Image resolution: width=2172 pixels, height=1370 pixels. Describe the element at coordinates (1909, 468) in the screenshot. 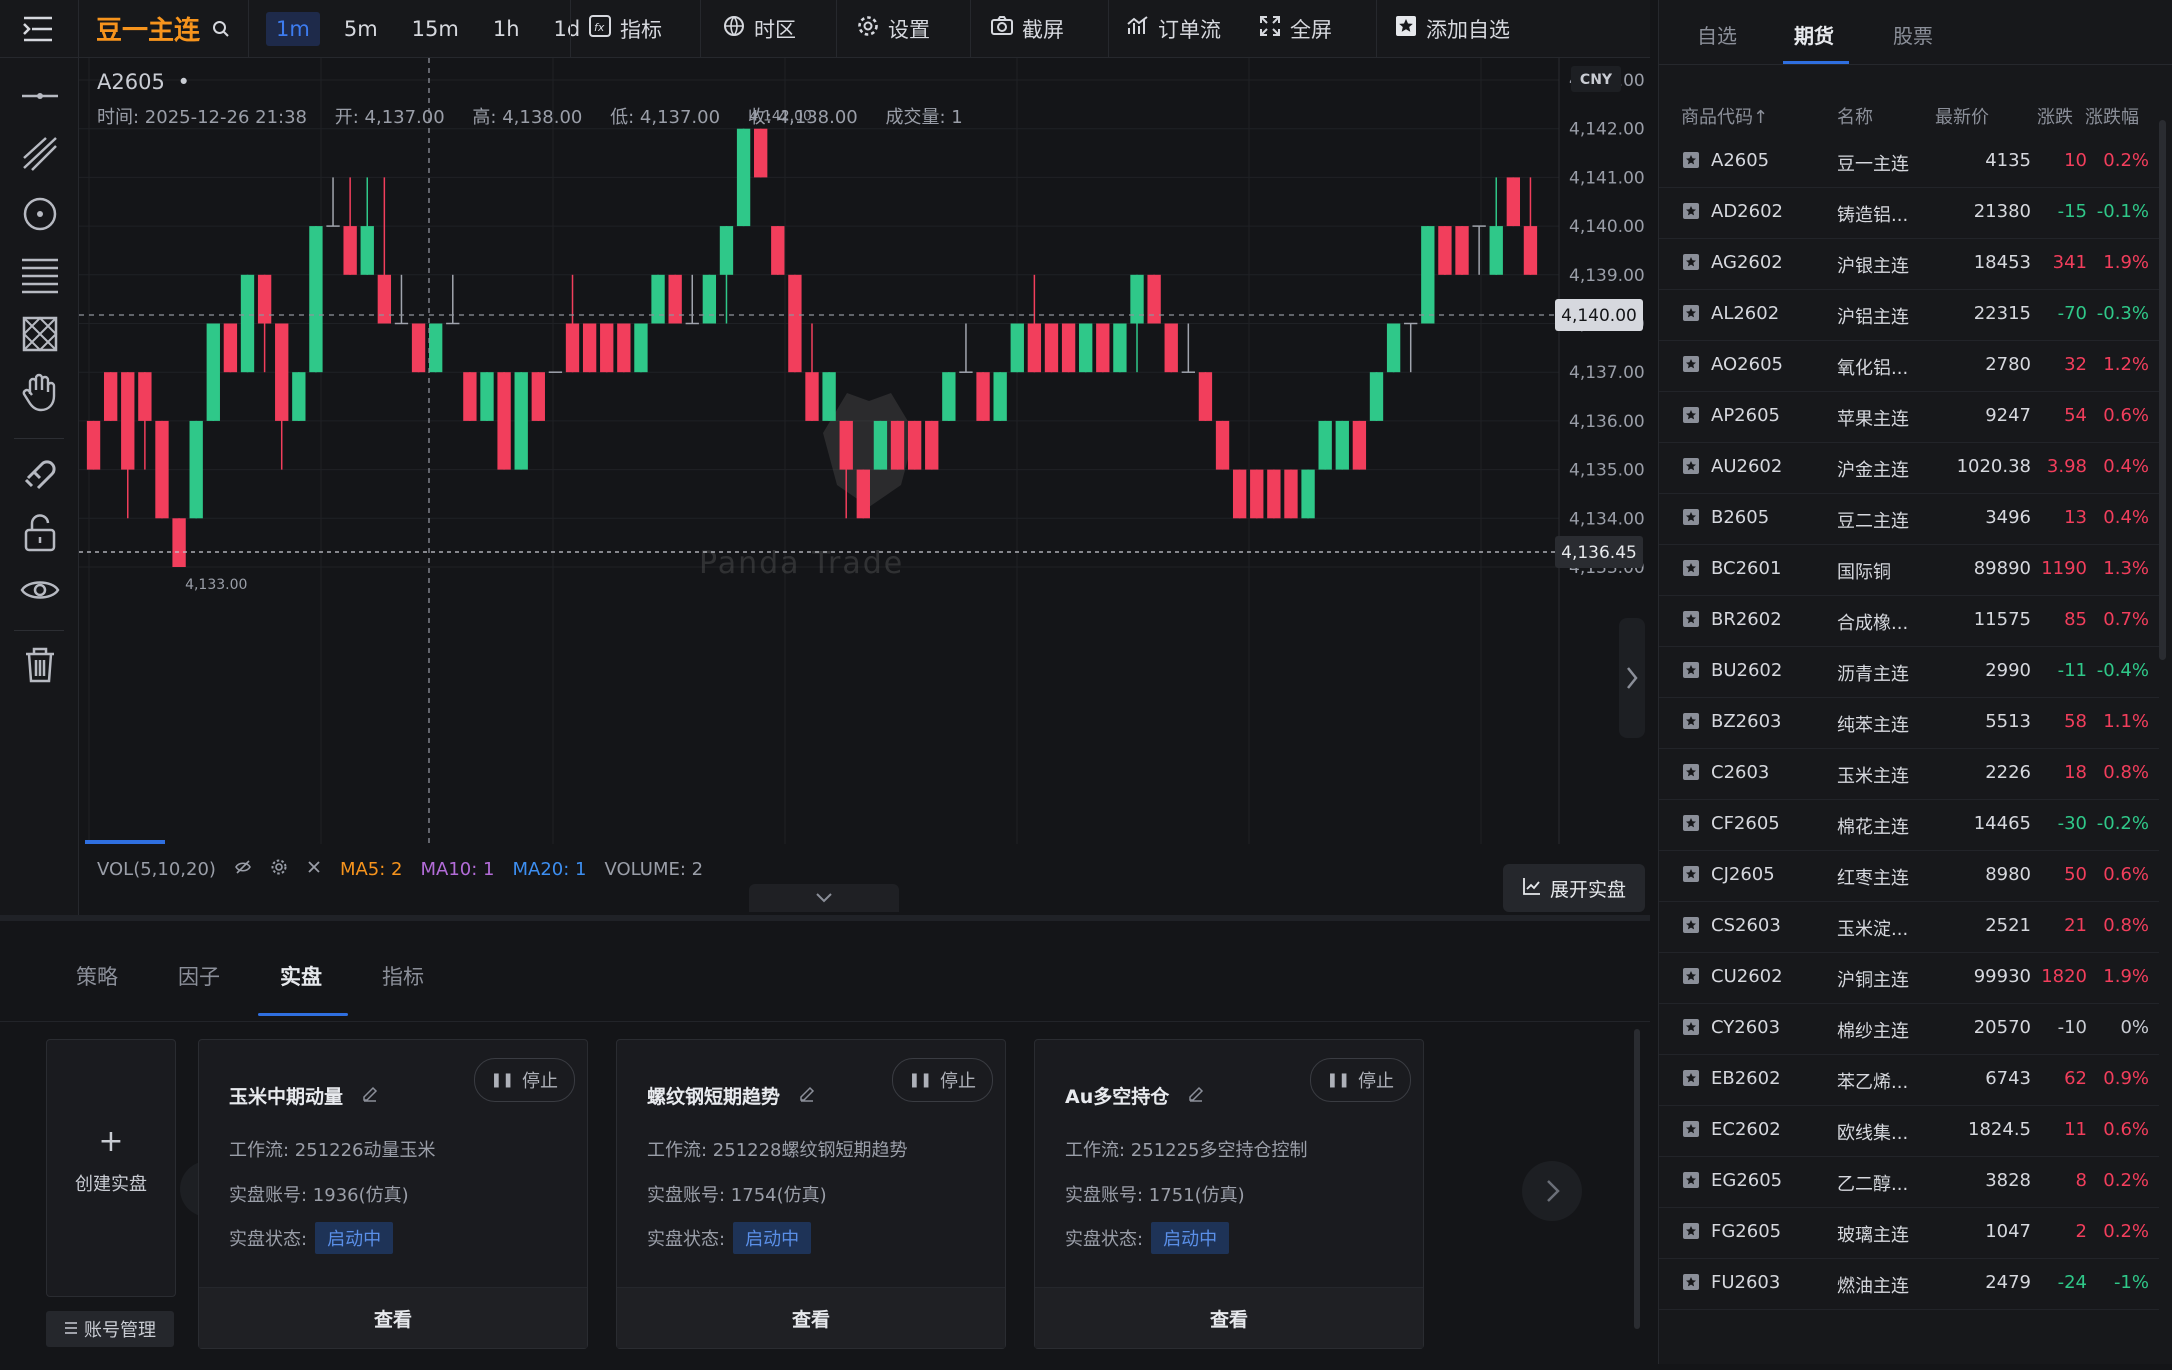

I see `table-row: AU2602 沪金主连 1020.38 3.98 0.4%` at that location.